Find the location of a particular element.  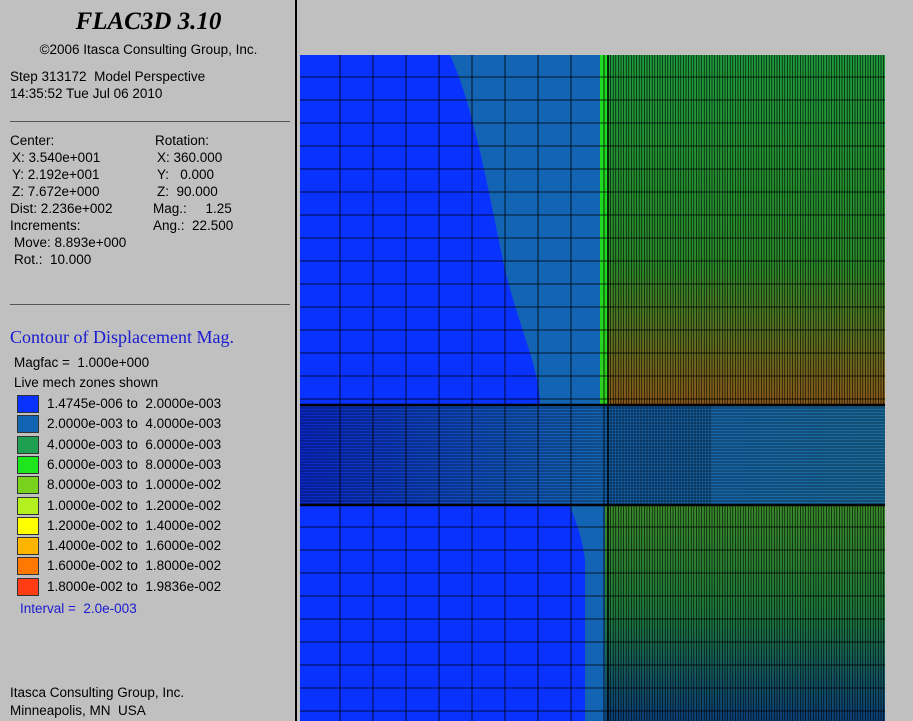

legend-range-label: 1.0000e-002 to 1.2000e-002 is located at coordinates (134, 505).